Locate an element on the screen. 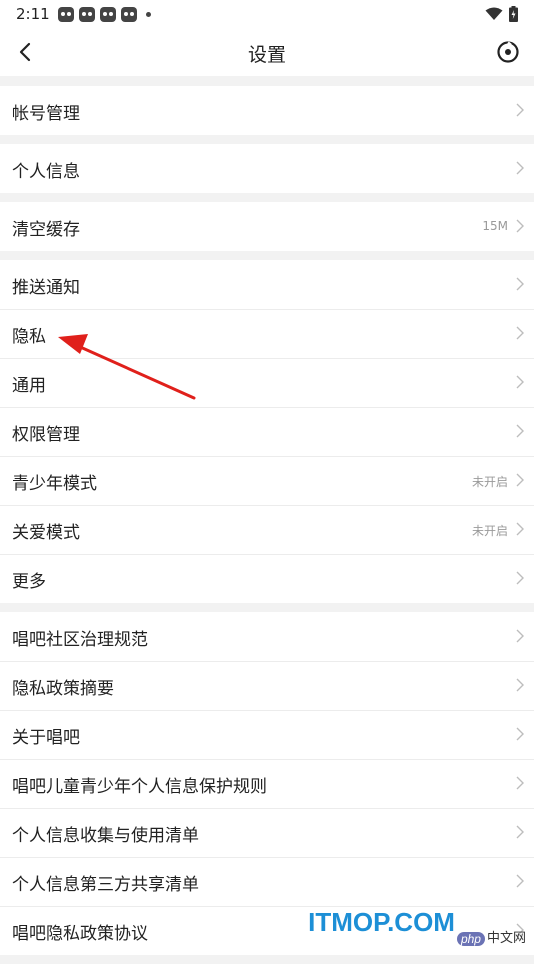 The width and height of the screenshot is (534, 964). row-label: 更多 is located at coordinates (29, 582).